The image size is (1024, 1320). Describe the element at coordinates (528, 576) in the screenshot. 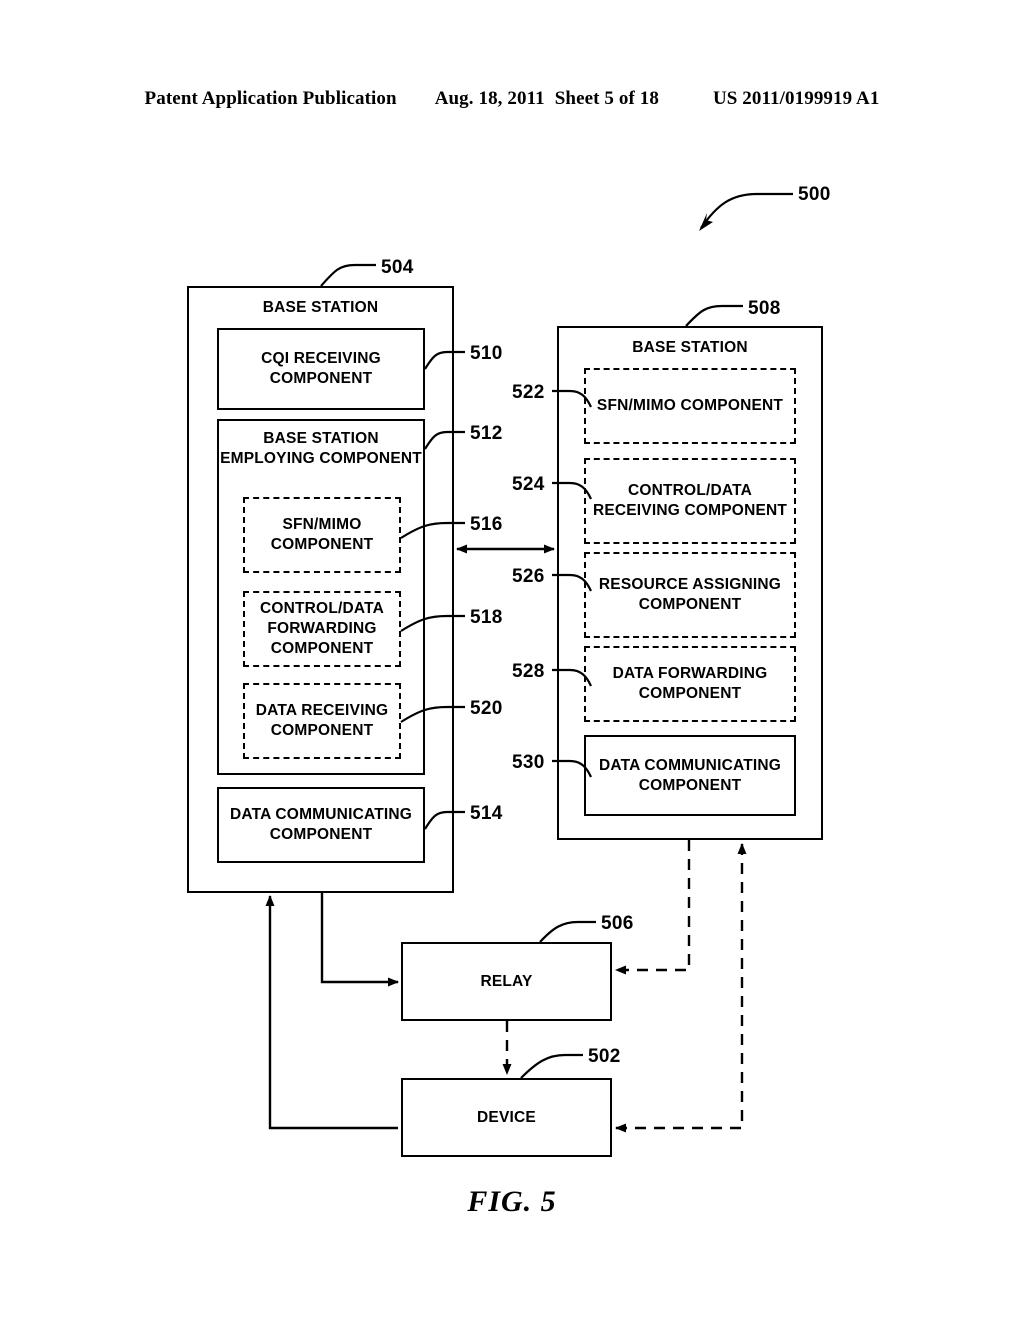

I see `ref-526: 526` at that location.